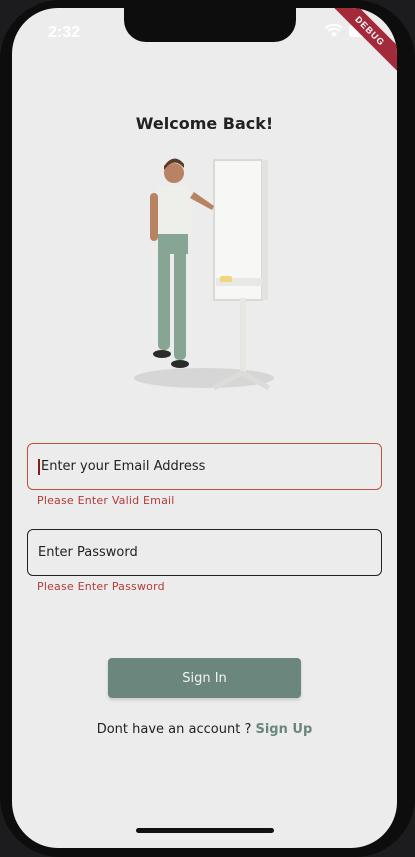  I want to click on notch, so click(210, 25).